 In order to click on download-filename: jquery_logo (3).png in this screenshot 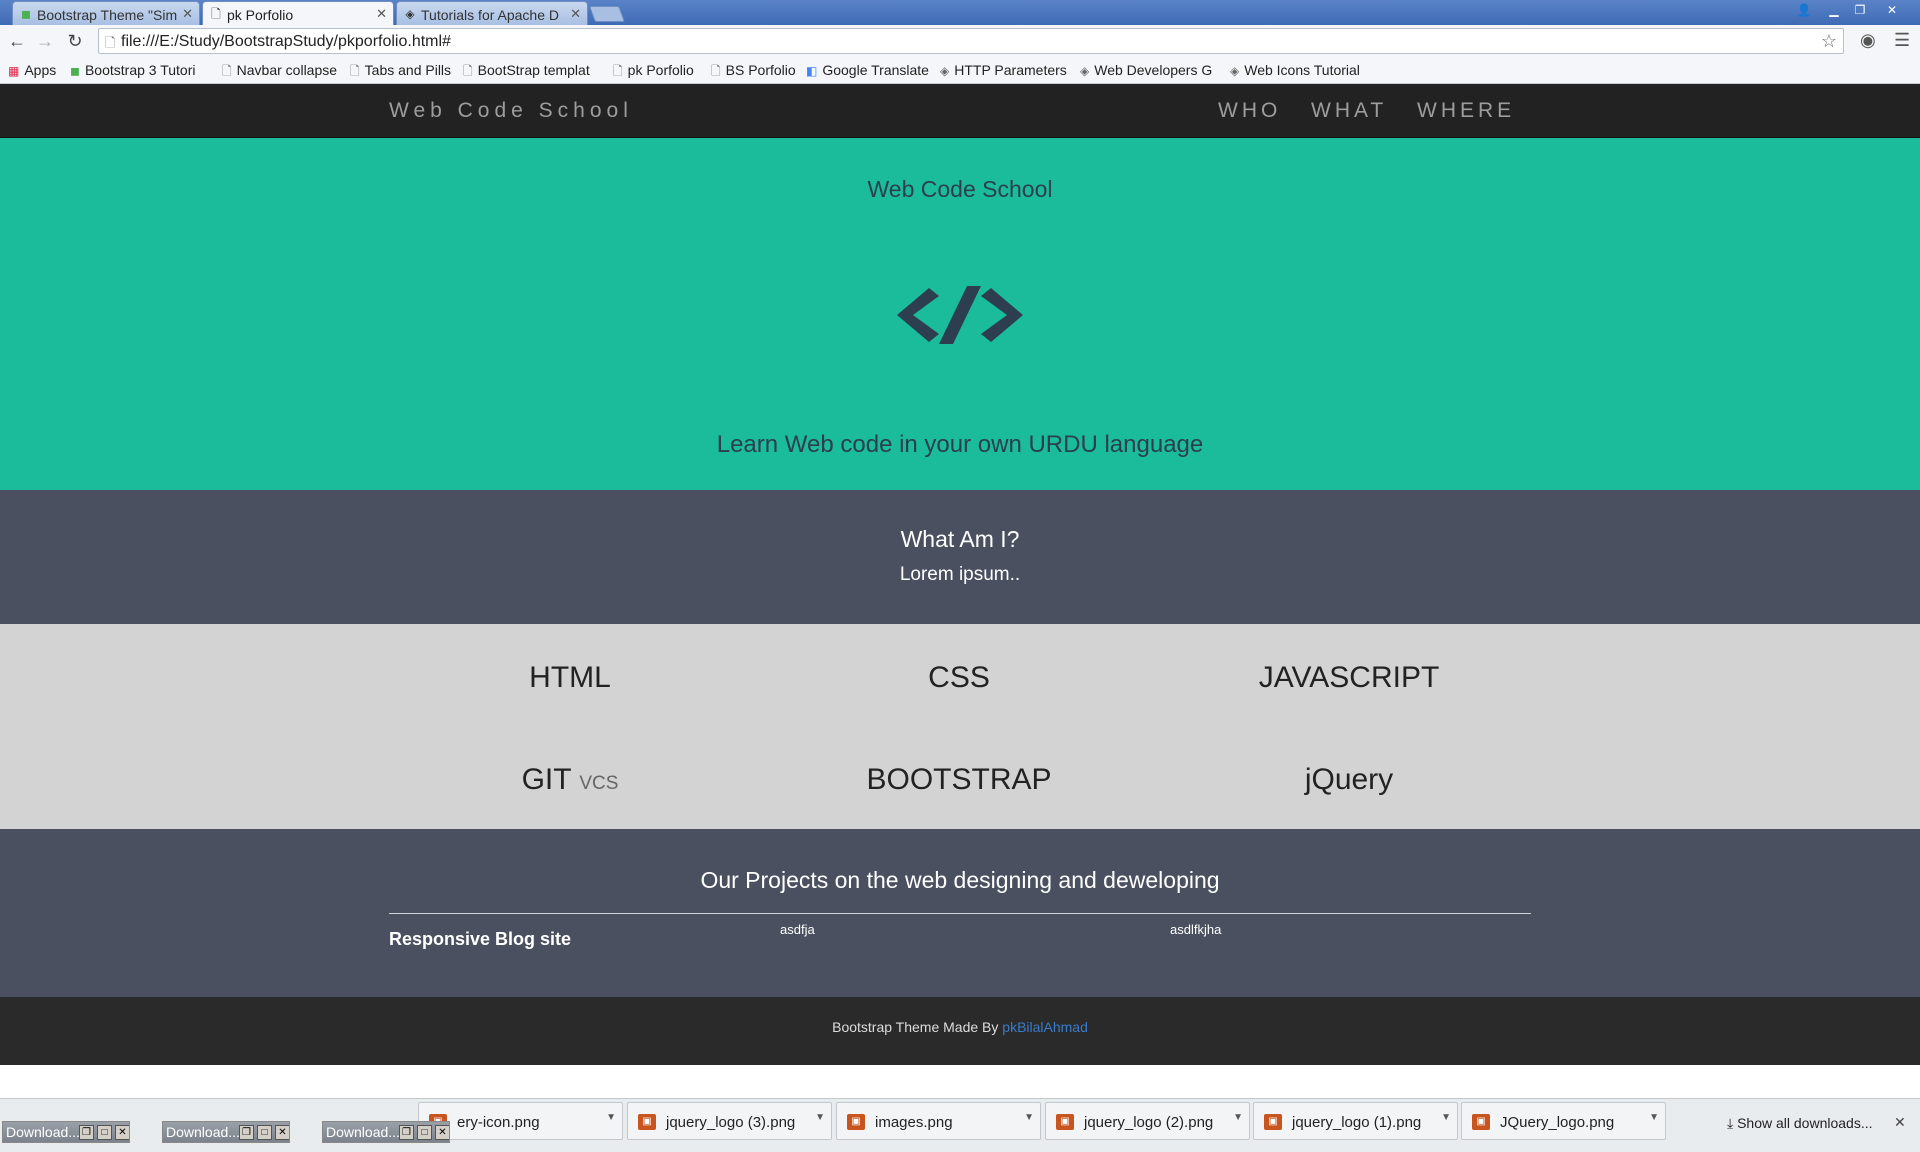, I will do `click(731, 1122)`.